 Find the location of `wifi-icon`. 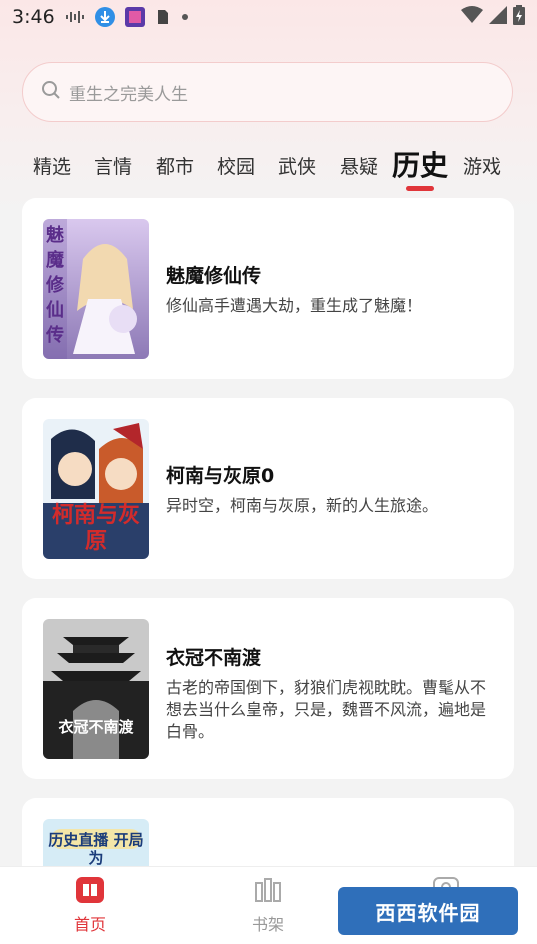

wifi-icon is located at coordinates (472, 17).